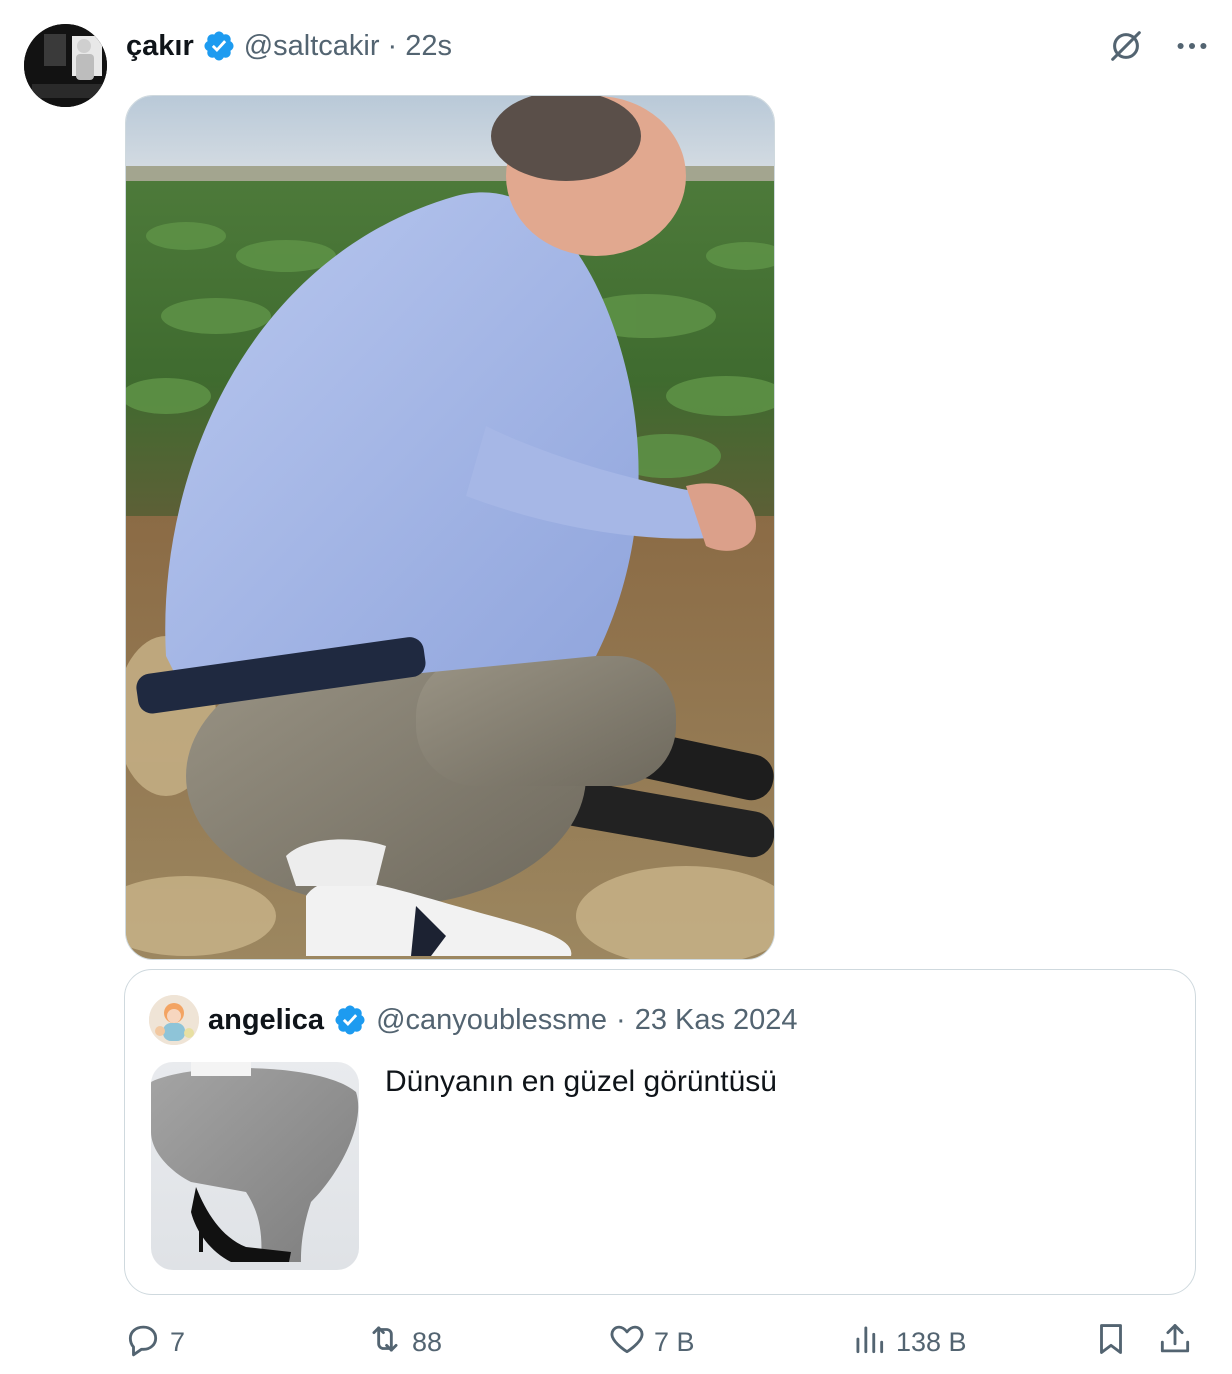 The height and width of the screenshot is (1374, 1232). I want to click on tweet-action-bar: 7 88 7 B 138 B, so click(660, 1342).